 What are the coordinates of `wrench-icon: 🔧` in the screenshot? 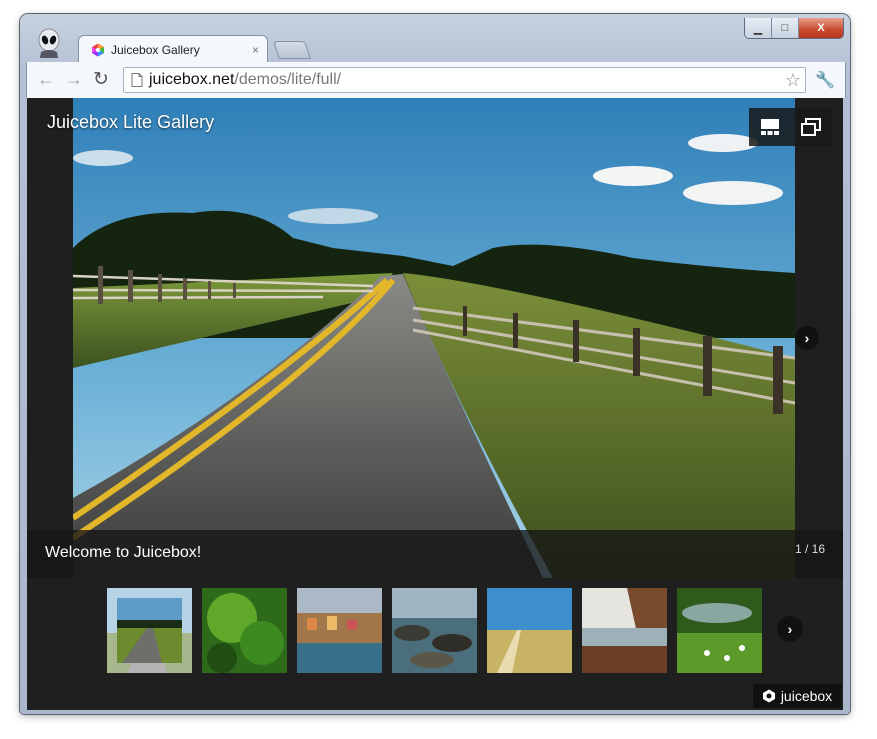 It's located at (825, 80).